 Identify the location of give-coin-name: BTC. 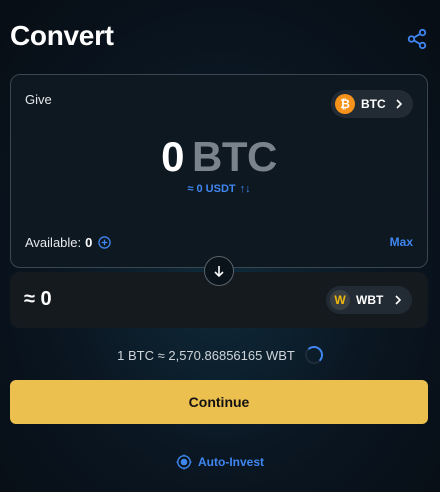
(373, 104).